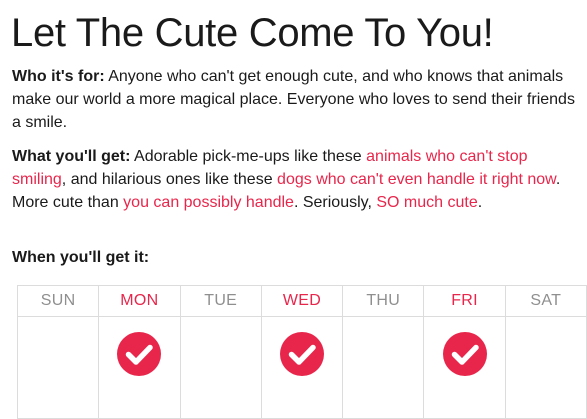 This screenshot has height=419, width=587. I want to click on what-text-4: . Seriously,, so click(335, 202).